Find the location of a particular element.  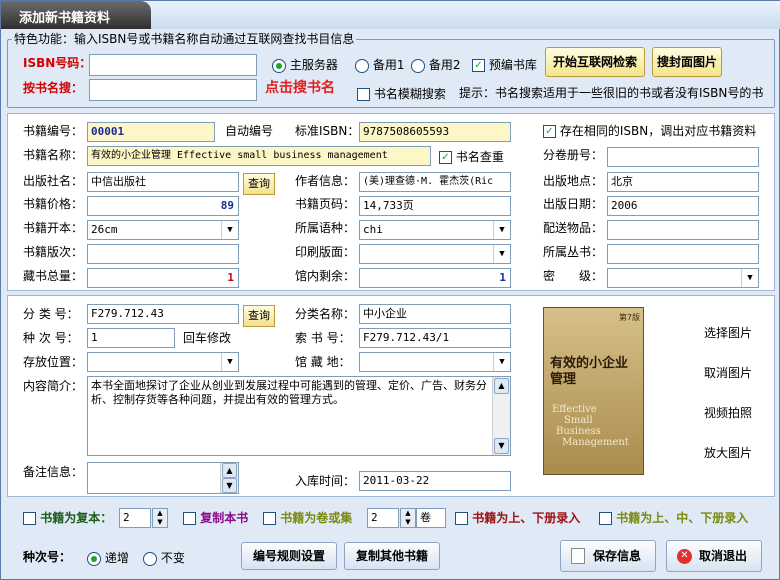

total-input: 1 is located at coordinates (163, 278).